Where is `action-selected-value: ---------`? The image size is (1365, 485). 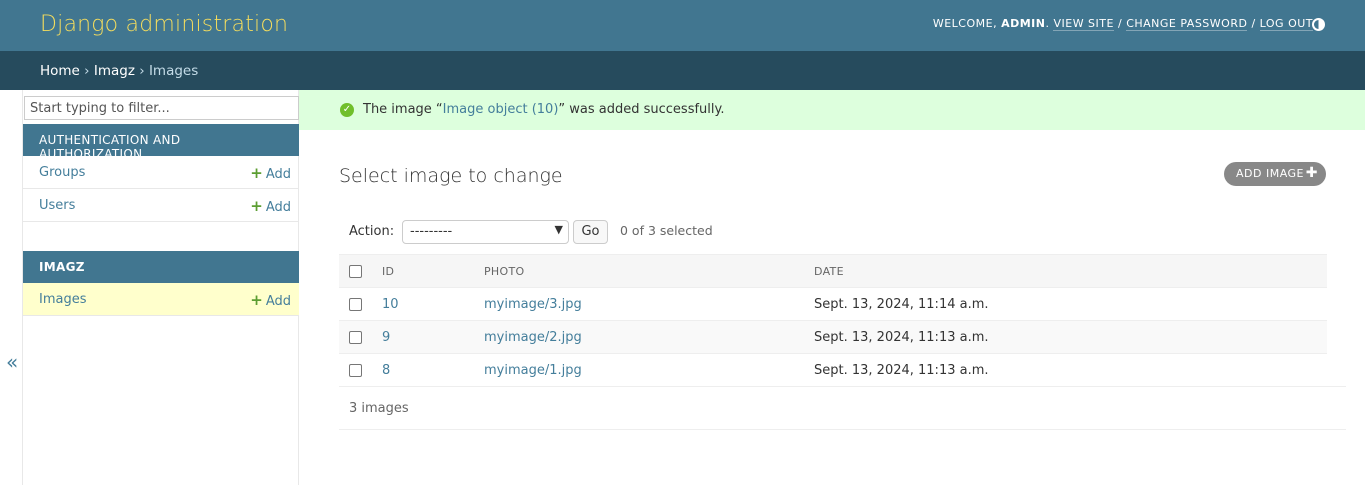 action-selected-value: --------- is located at coordinates (431, 231).